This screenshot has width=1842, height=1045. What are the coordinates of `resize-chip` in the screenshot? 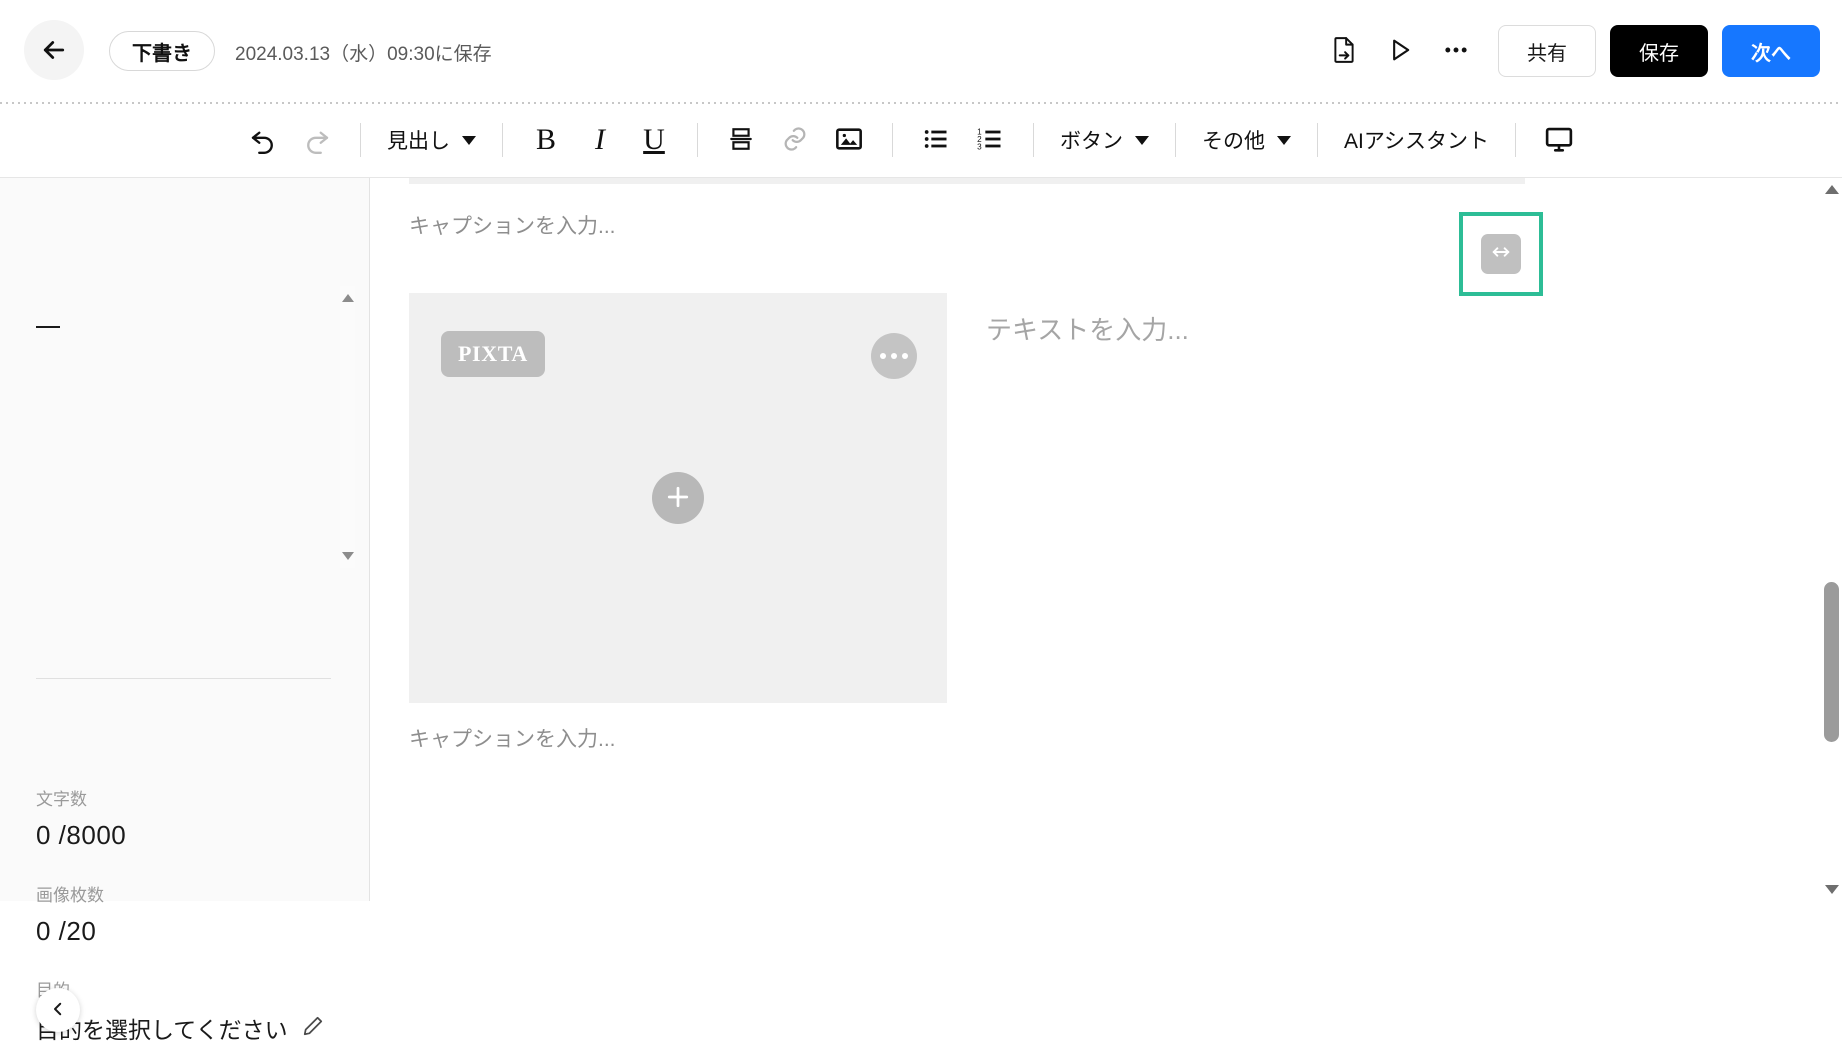 It's located at (1501, 254).